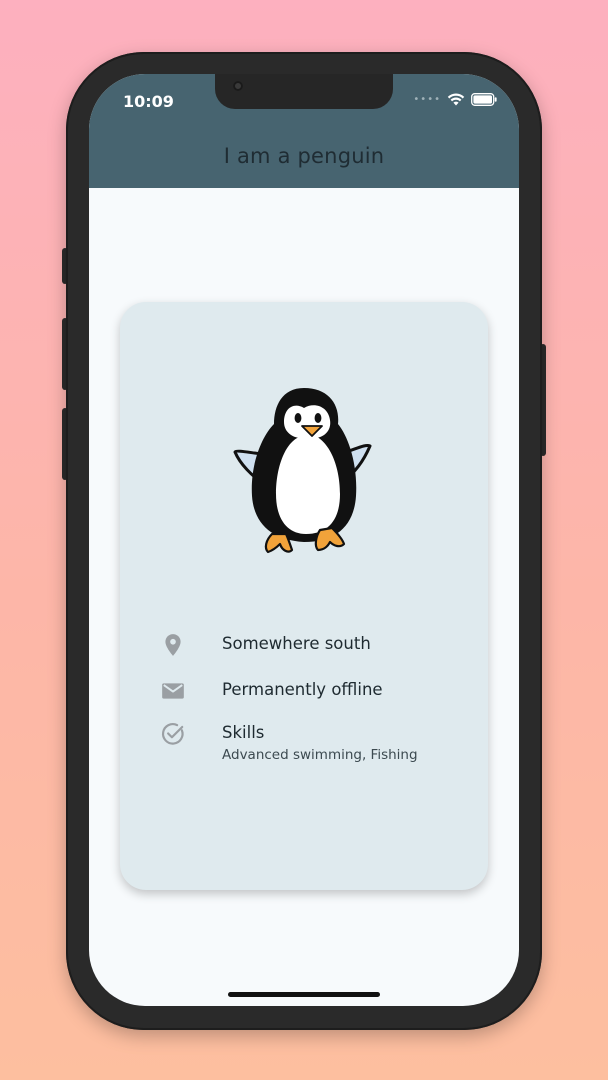 The width and height of the screenshot is (608, 1080). I want to click on skills-sublabel: Advanced swimming, Fishing, so click(320, 755).